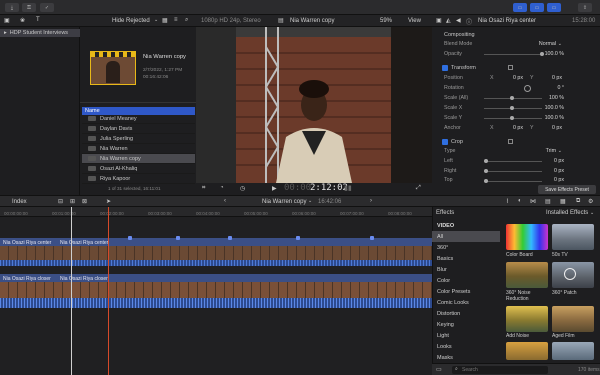  What do you see at coordinates (371, 201) in the screenshot?
I see `forward-arrow-icon: ›` at bounding box center [371, 201].